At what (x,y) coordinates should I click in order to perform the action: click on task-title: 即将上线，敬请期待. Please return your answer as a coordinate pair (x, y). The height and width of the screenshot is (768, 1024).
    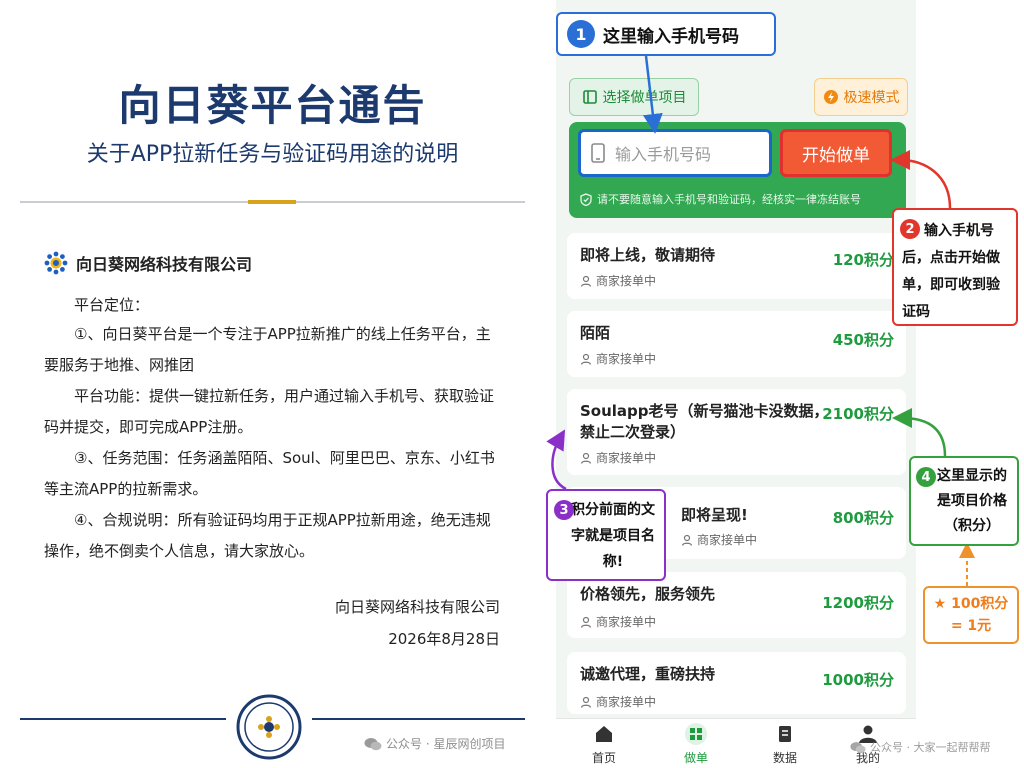
    Looking at the image, I should click on (648, 255).